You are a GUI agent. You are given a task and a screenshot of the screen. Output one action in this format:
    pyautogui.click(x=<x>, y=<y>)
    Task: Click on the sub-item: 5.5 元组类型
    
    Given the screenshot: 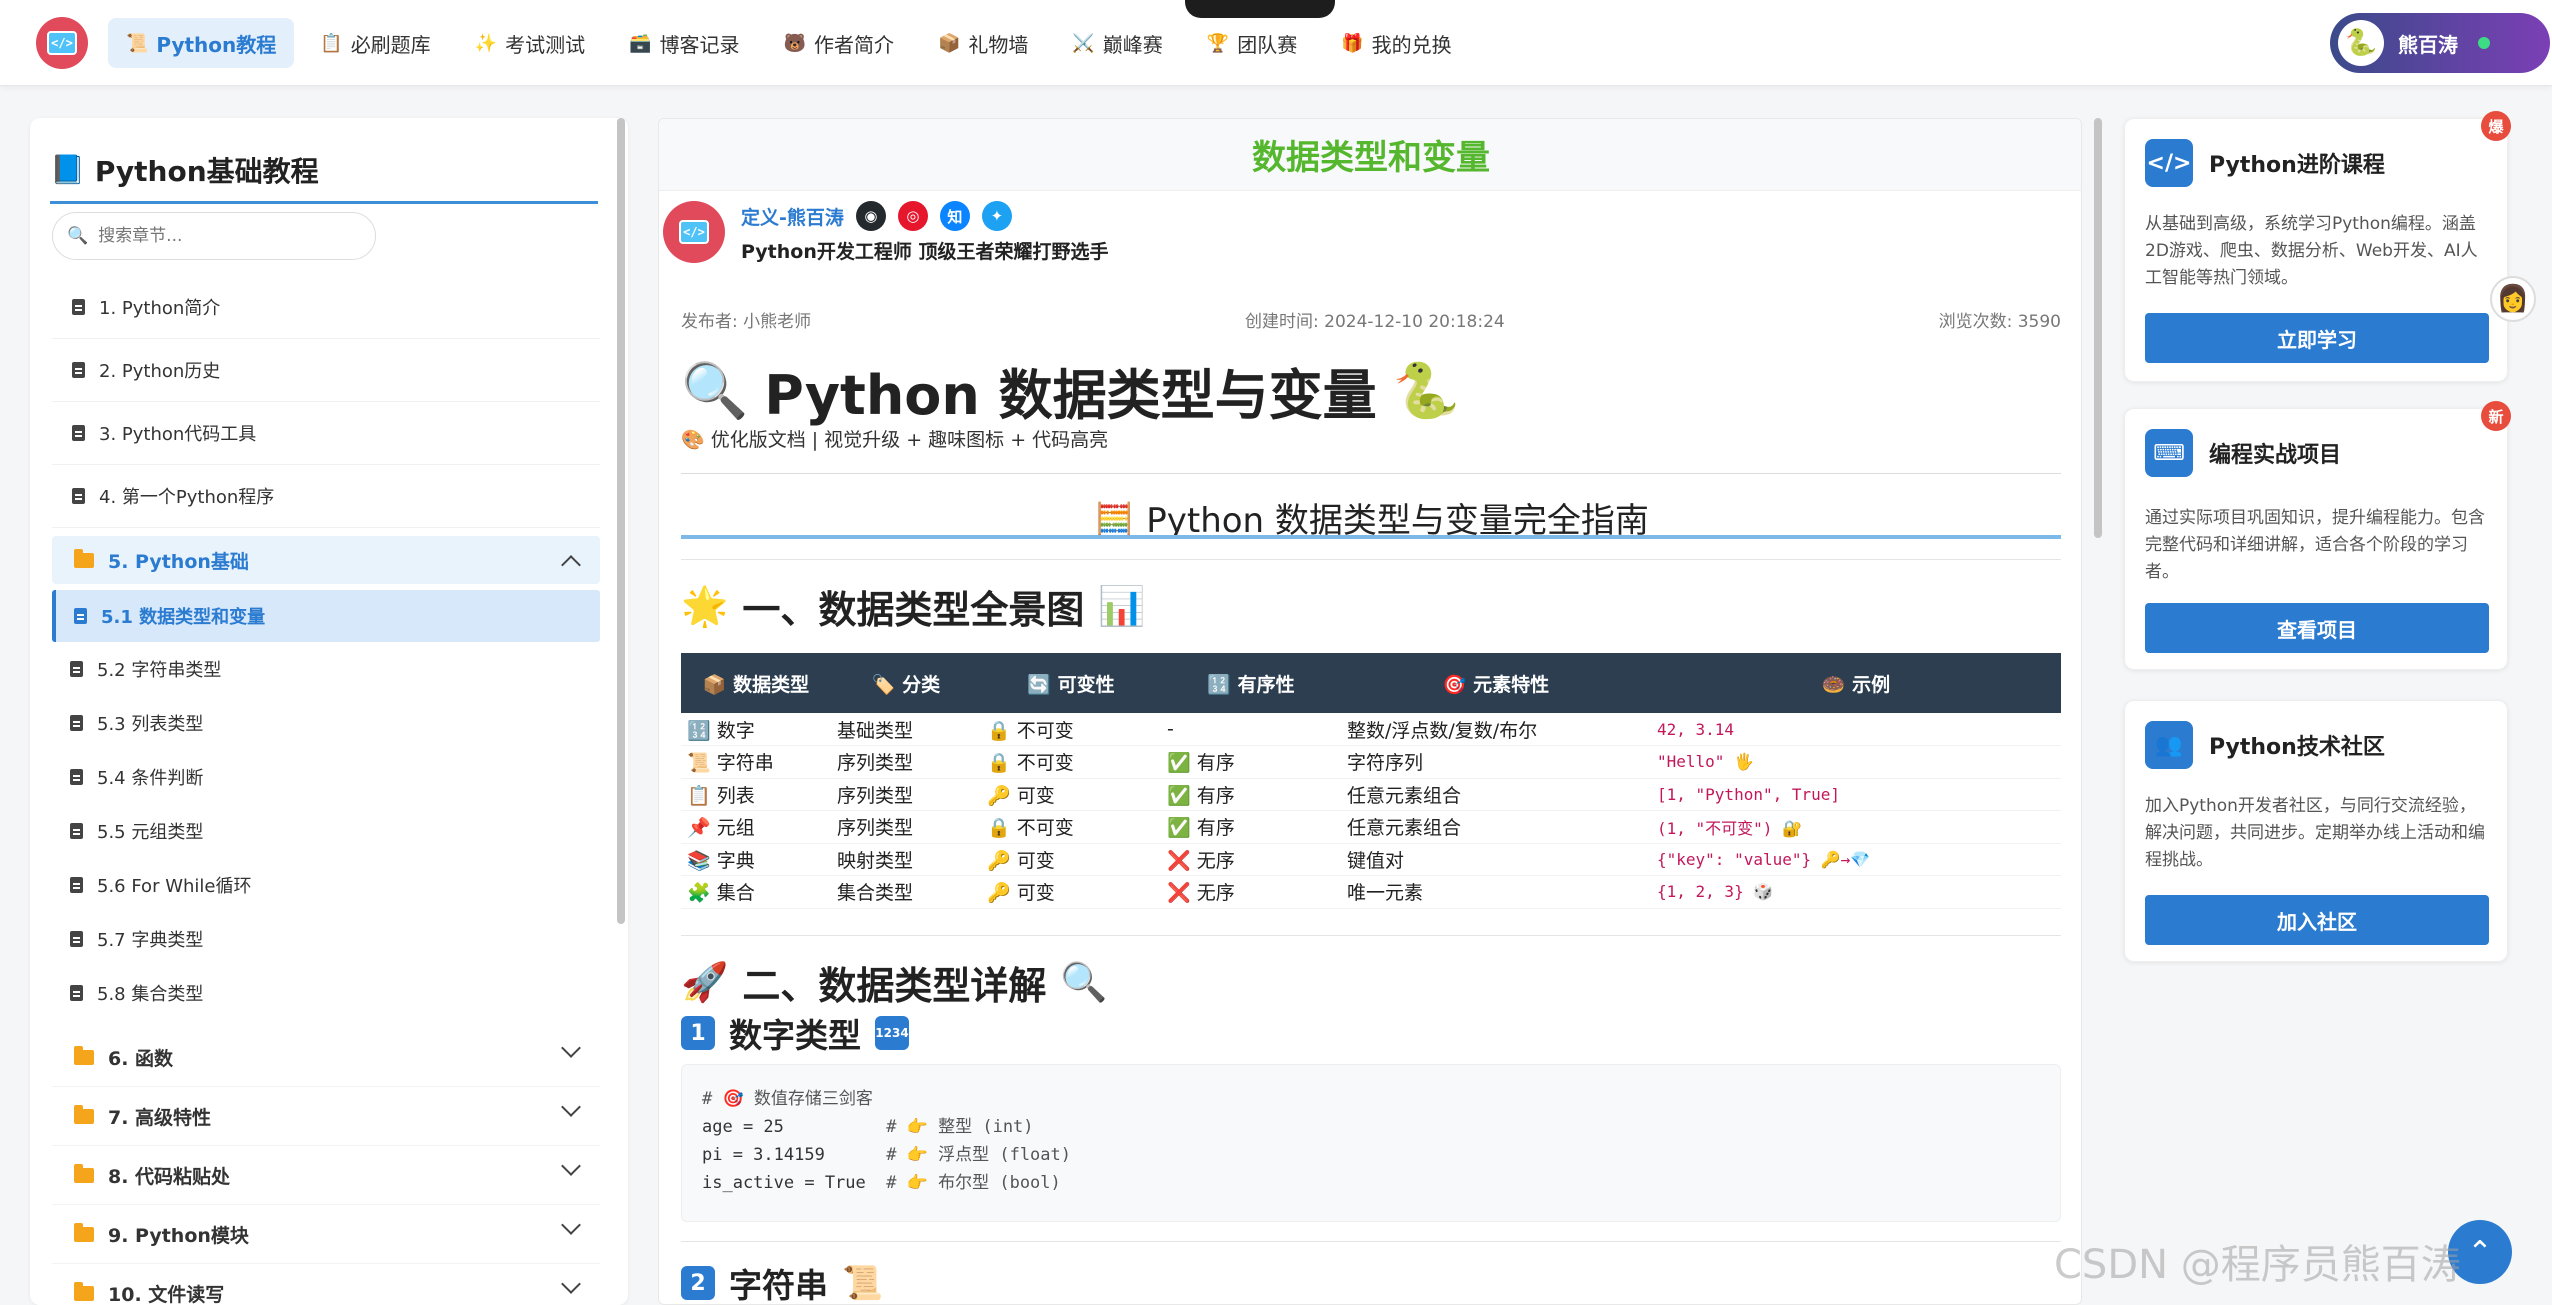 What is the action you would take?
    pyautogui.click(x=326, y=831)
    